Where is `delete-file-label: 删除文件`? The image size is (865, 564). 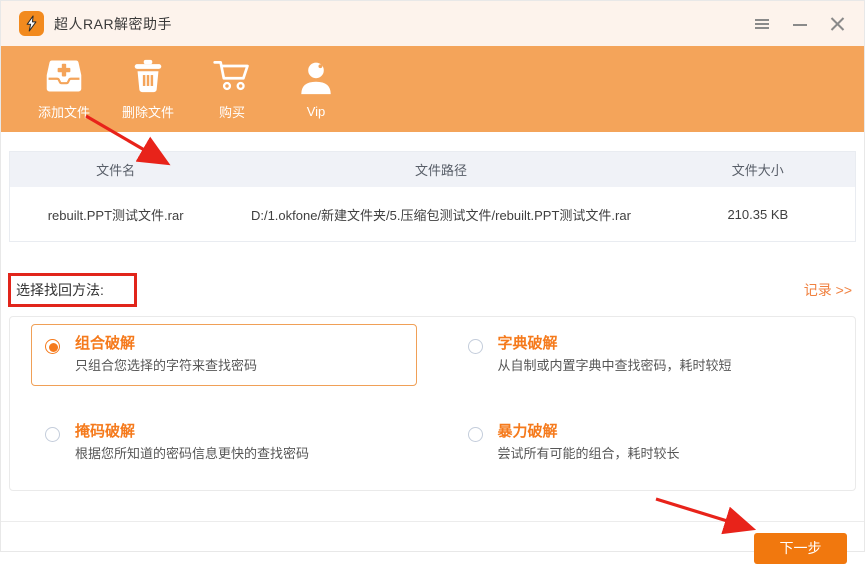 delete-file-label: 删除文件 is located at coordinates (147, 112).